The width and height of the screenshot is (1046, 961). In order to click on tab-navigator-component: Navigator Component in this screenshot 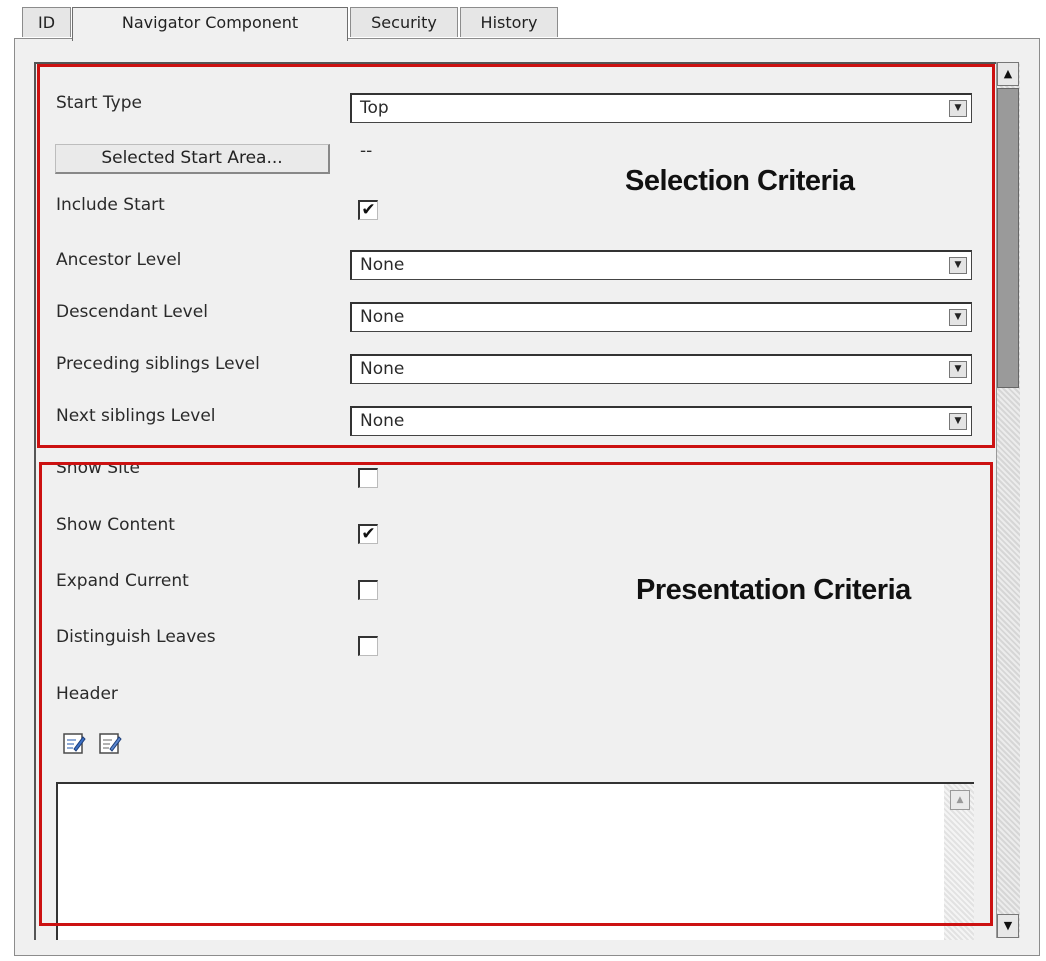, I will do `click(210, 24)`.